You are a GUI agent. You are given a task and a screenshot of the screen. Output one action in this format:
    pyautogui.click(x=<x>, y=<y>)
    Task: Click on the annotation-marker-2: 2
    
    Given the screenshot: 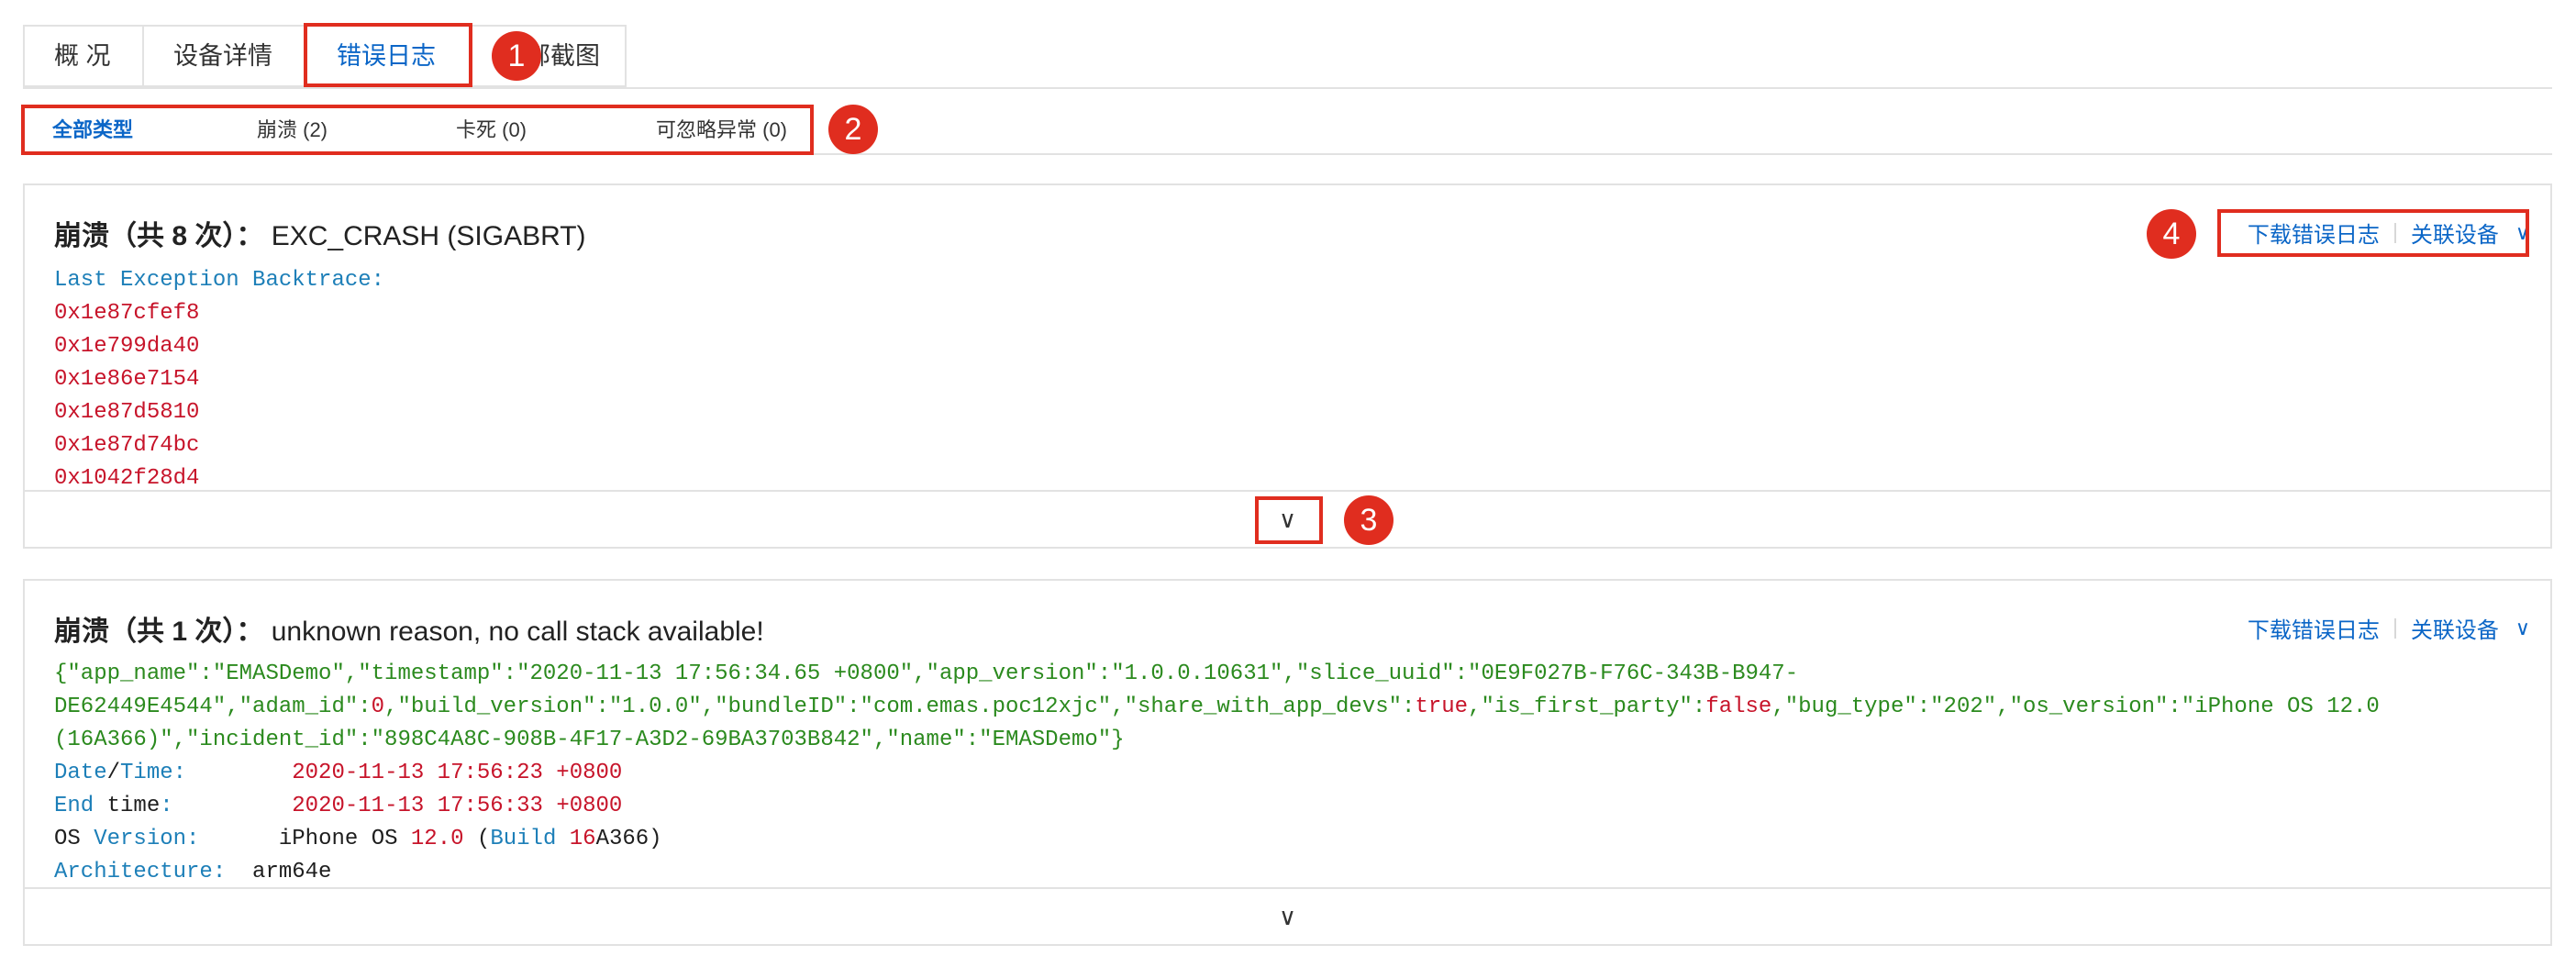 What is the action you would take?
    pyautogui.click(x=853, y=129)
    